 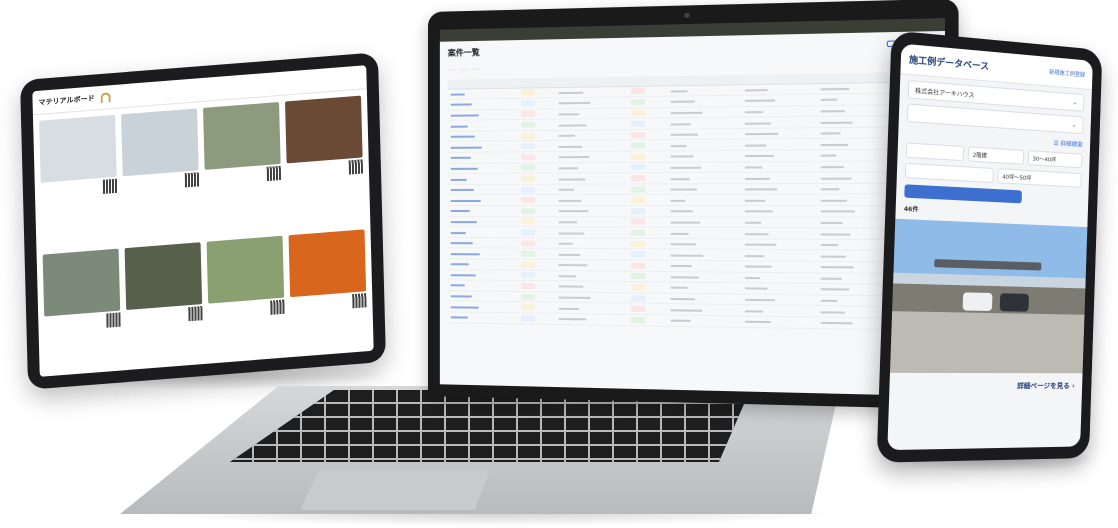 What do you see at coordinates (988, 296) in the screenshot?
I see `carport-photo` at bounding box center [988, 296].